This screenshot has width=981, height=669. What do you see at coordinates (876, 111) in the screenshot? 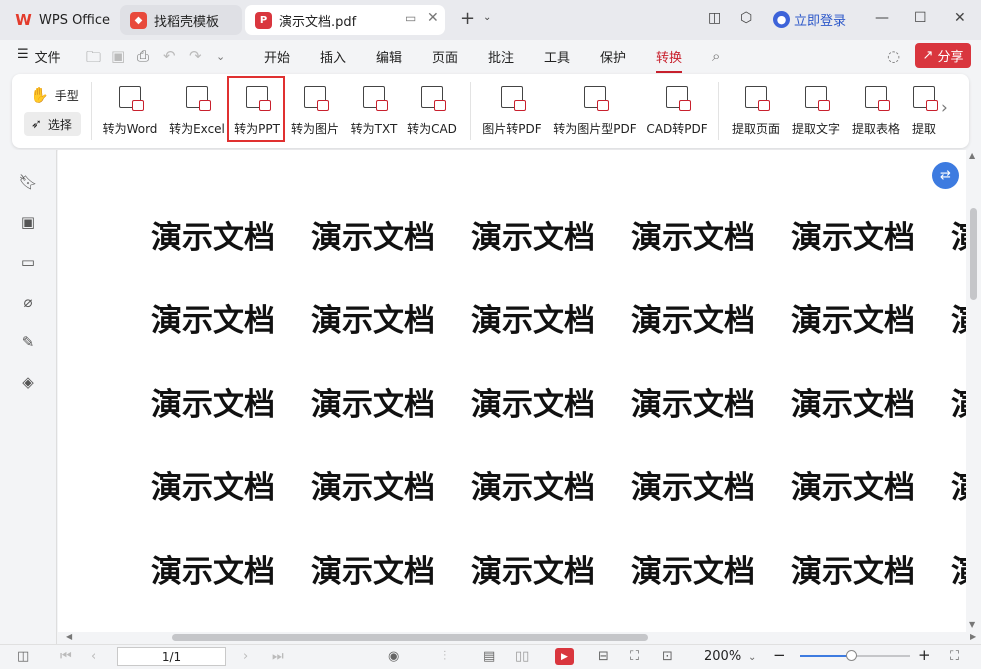
I see `extract-table-button: 提取表格` at bounding box center [876, 111].